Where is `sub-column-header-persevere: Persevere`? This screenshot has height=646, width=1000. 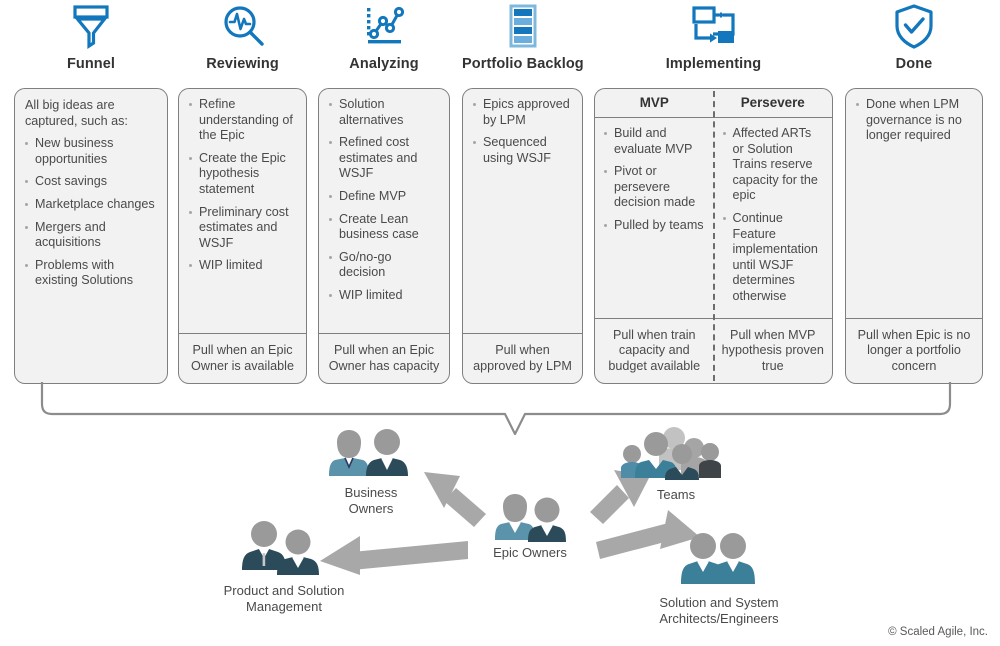
sub-column-header-persevere: Persevere is located at coordinates (772, 103).